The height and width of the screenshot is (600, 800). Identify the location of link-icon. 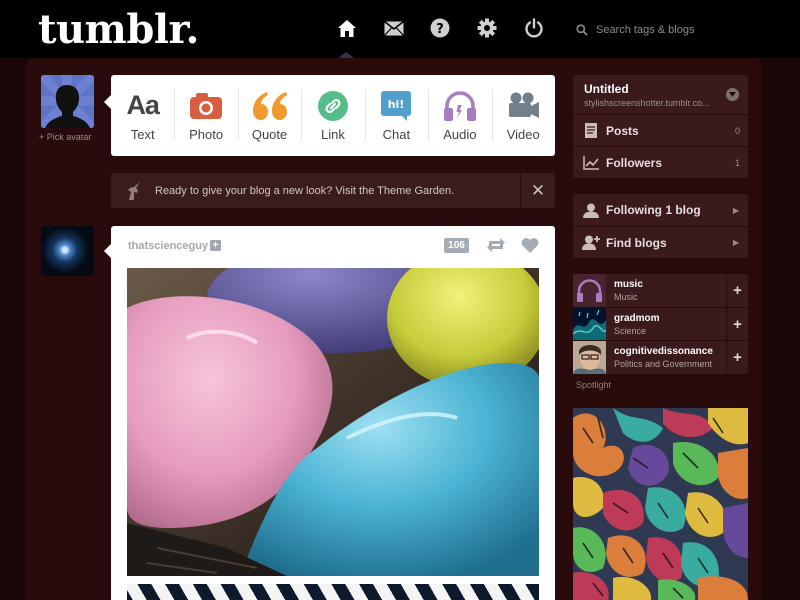
(333, 106).